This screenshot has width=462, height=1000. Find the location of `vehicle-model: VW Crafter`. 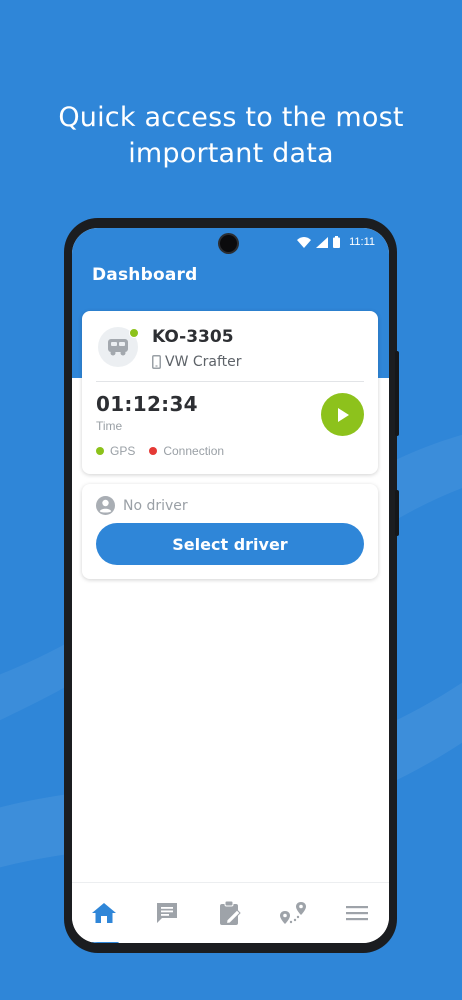

vehicle-model: VW Crafter is located at coordinates (203, 362).